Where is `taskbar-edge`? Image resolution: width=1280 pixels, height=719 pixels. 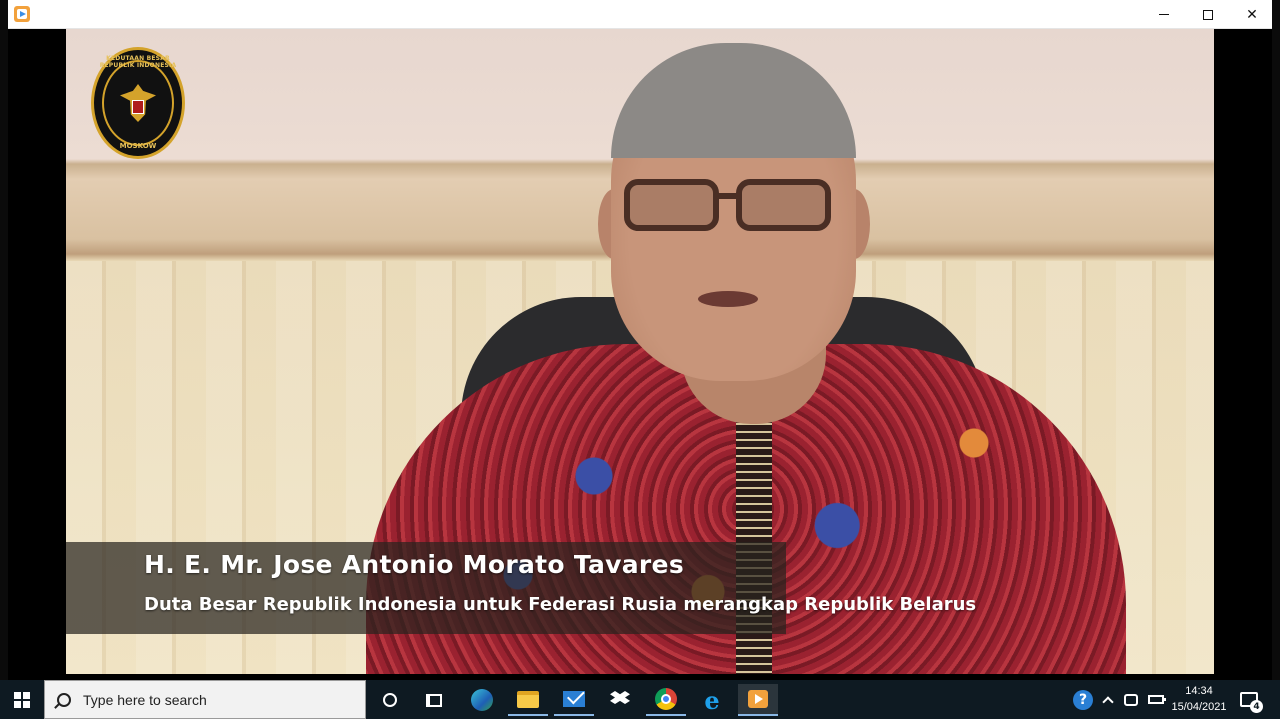 taskbar-edge is located at coordinates (482, 700).